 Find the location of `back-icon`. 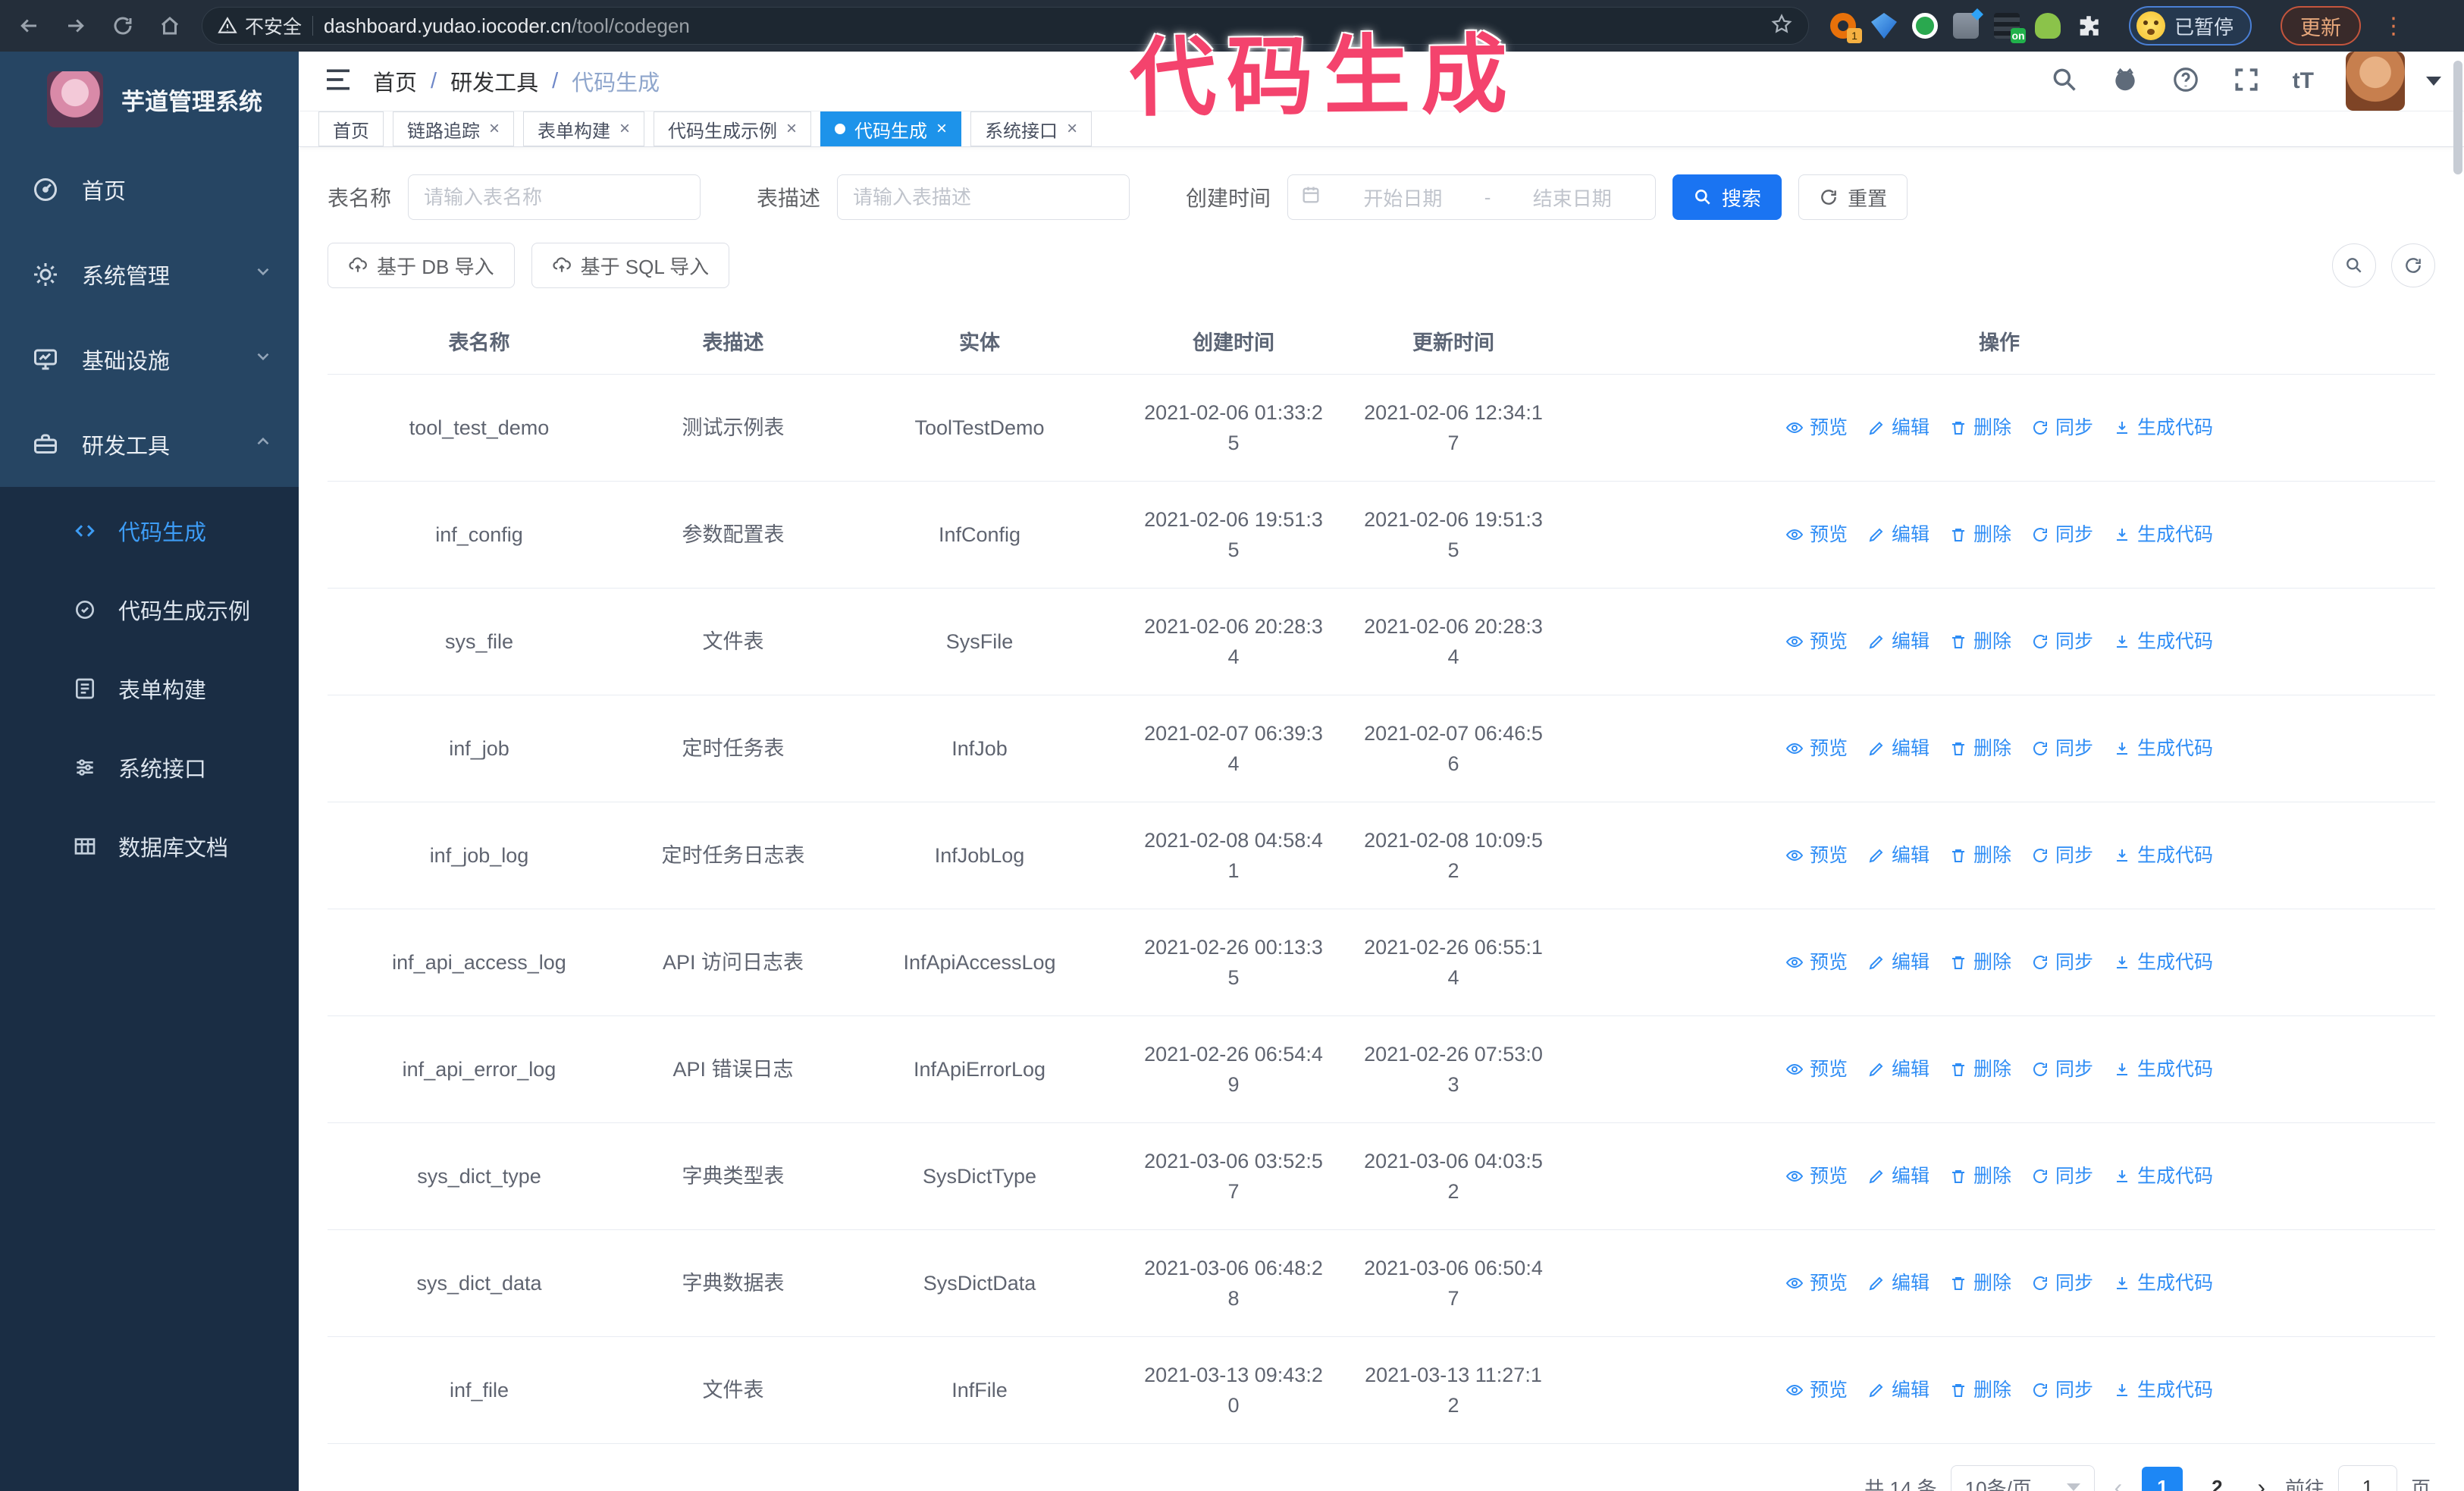

back-icon is located at coordinates (29, 26).